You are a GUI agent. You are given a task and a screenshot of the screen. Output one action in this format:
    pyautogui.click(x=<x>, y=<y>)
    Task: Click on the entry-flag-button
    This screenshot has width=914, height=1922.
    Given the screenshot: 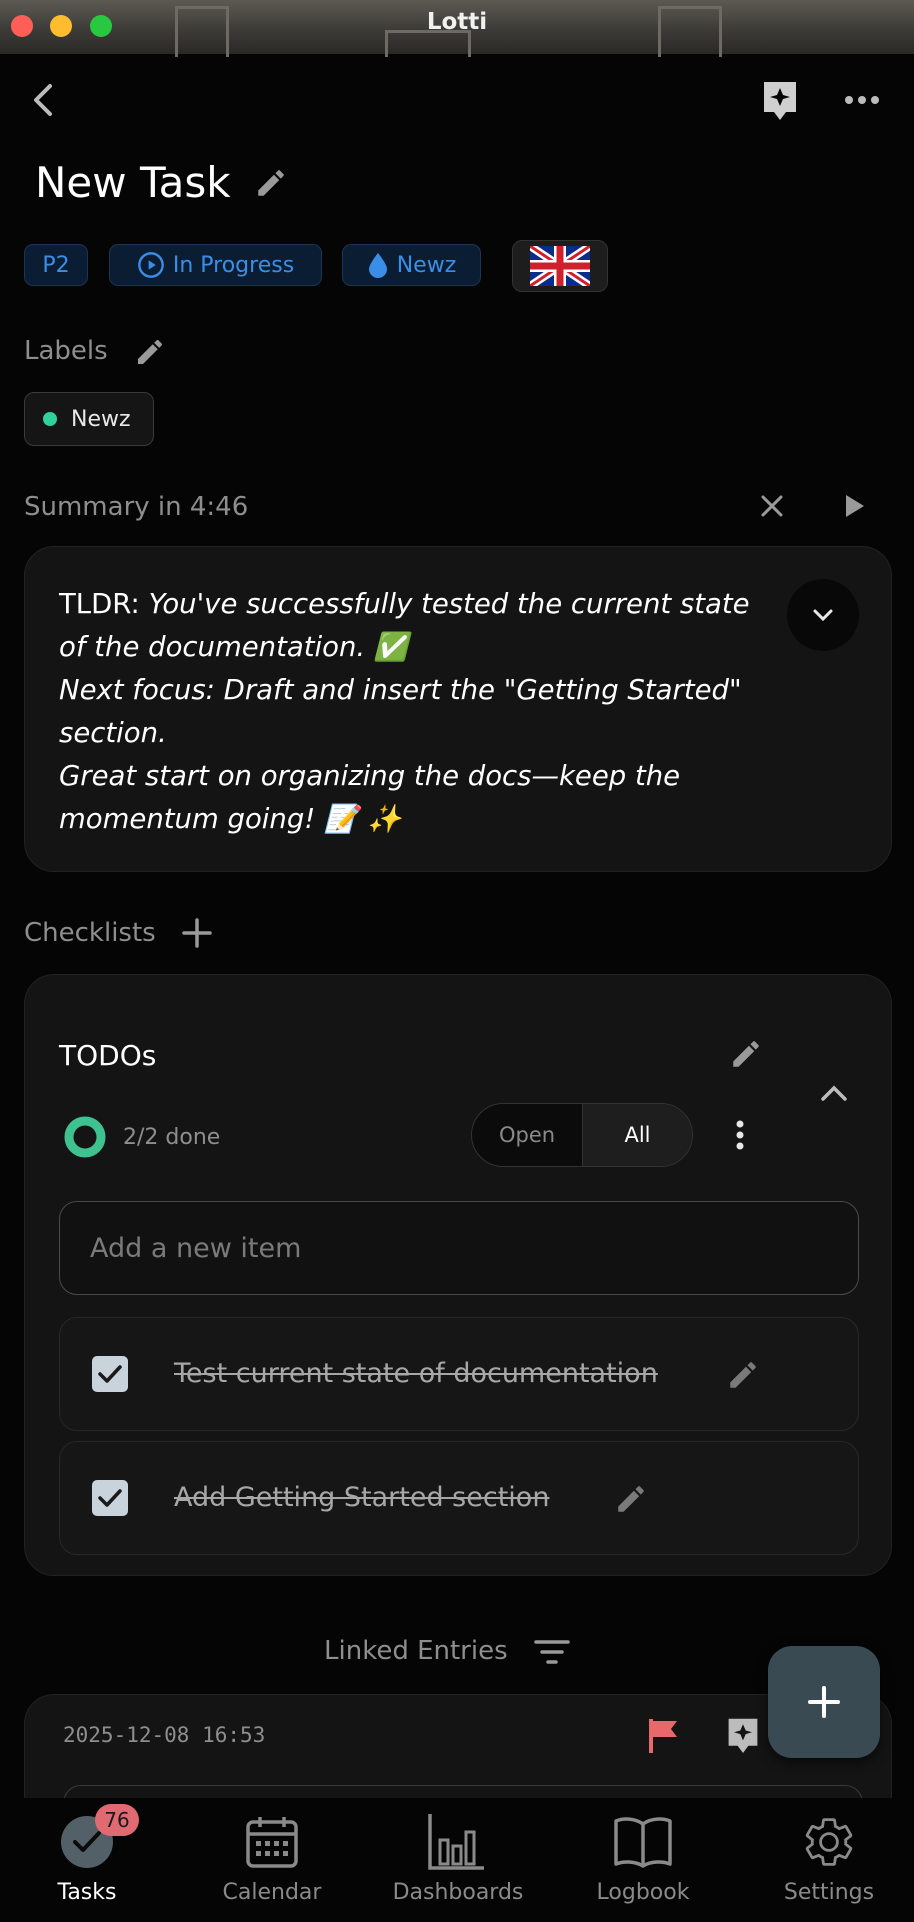 What is the action you would take?
    pyautogui.click(x=664, y=1736)
    